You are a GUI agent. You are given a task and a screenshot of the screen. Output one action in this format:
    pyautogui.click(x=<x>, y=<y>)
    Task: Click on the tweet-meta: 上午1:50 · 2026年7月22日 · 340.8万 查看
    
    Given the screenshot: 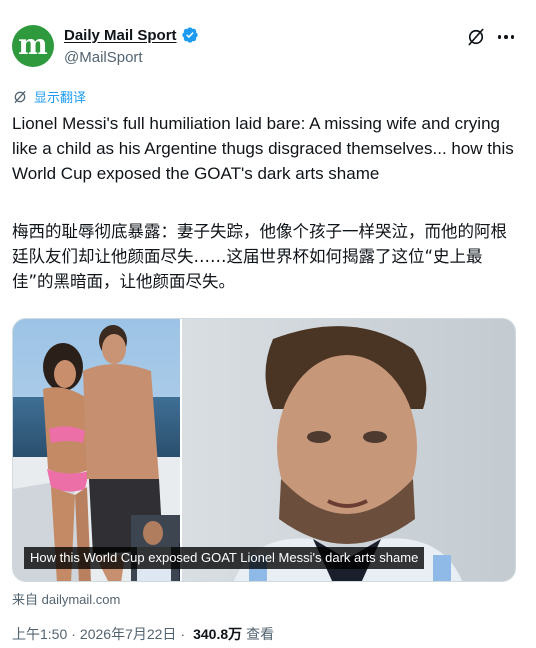 What is the action you would take?
    pyautogui.click(x=143, y=634)
    